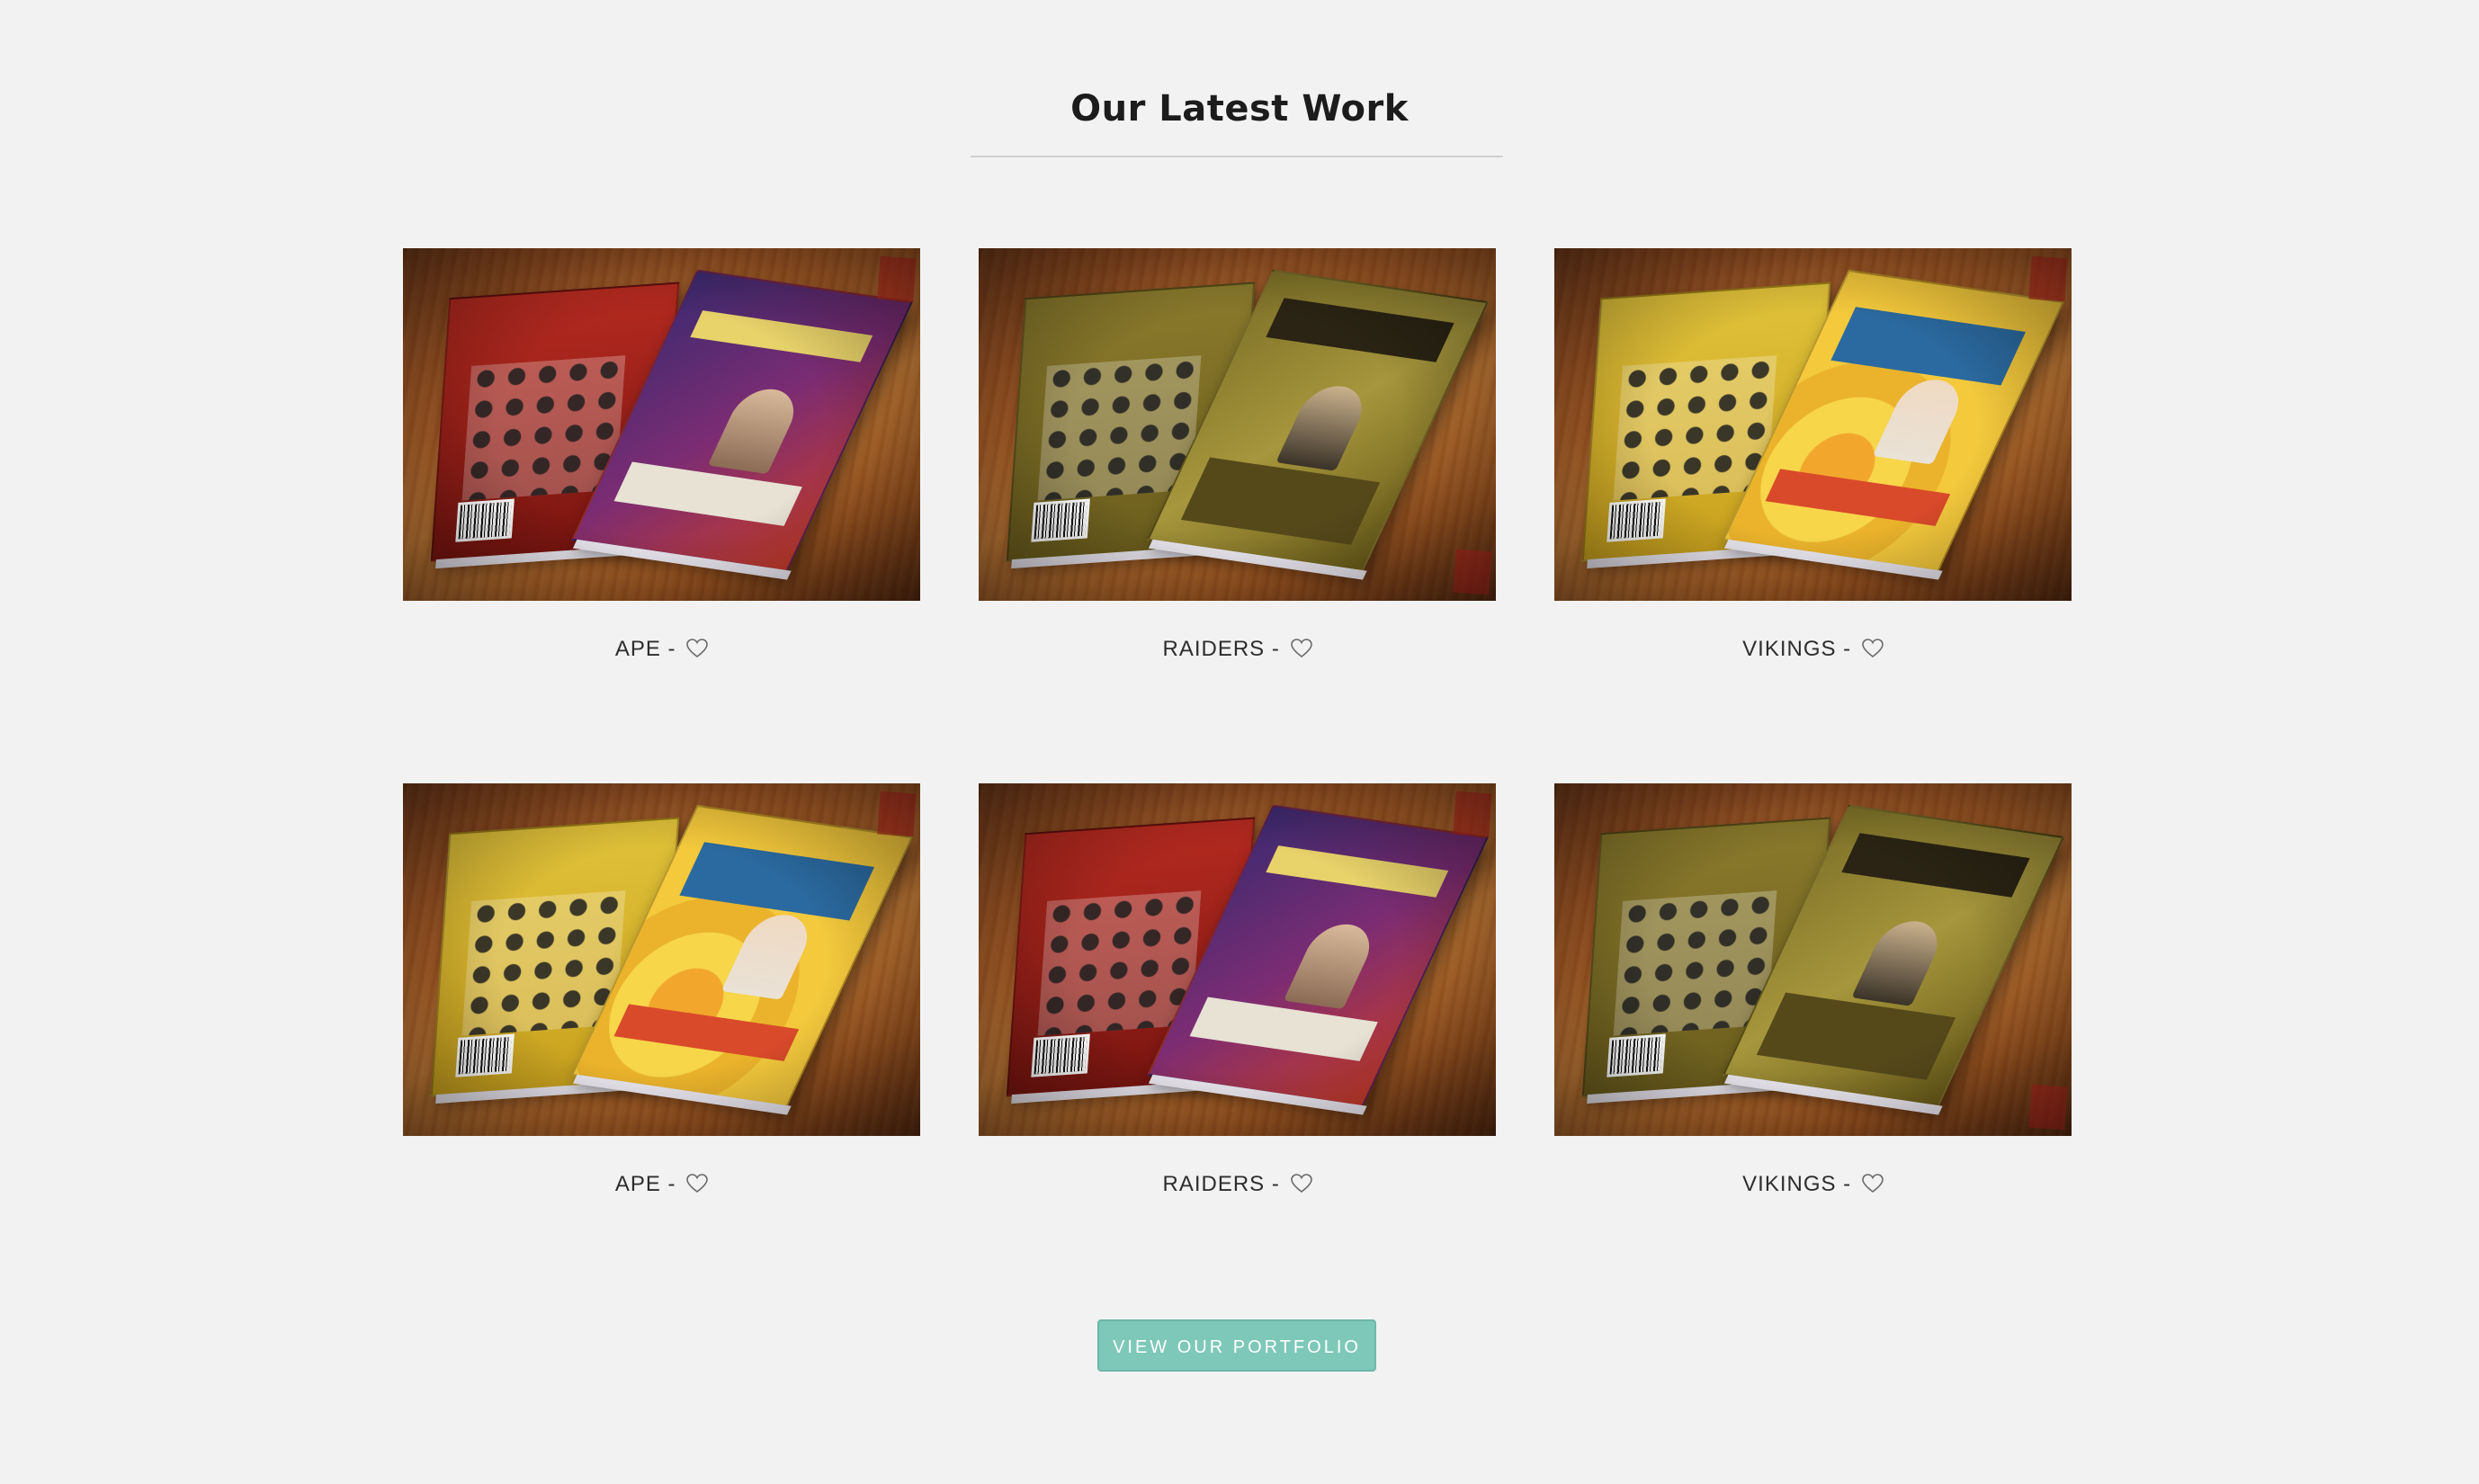  I want to click on title-divider, so click(1237, 156).